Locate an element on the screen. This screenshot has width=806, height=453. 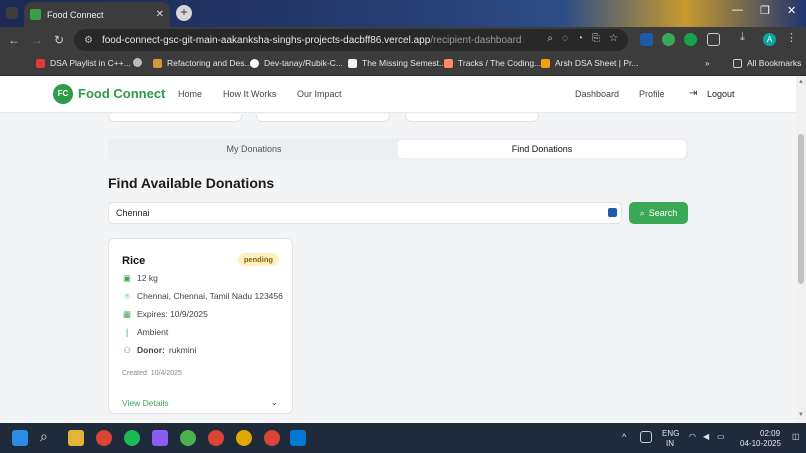
storage-row: ❘ Ambient is located at coordinates (145, 332).